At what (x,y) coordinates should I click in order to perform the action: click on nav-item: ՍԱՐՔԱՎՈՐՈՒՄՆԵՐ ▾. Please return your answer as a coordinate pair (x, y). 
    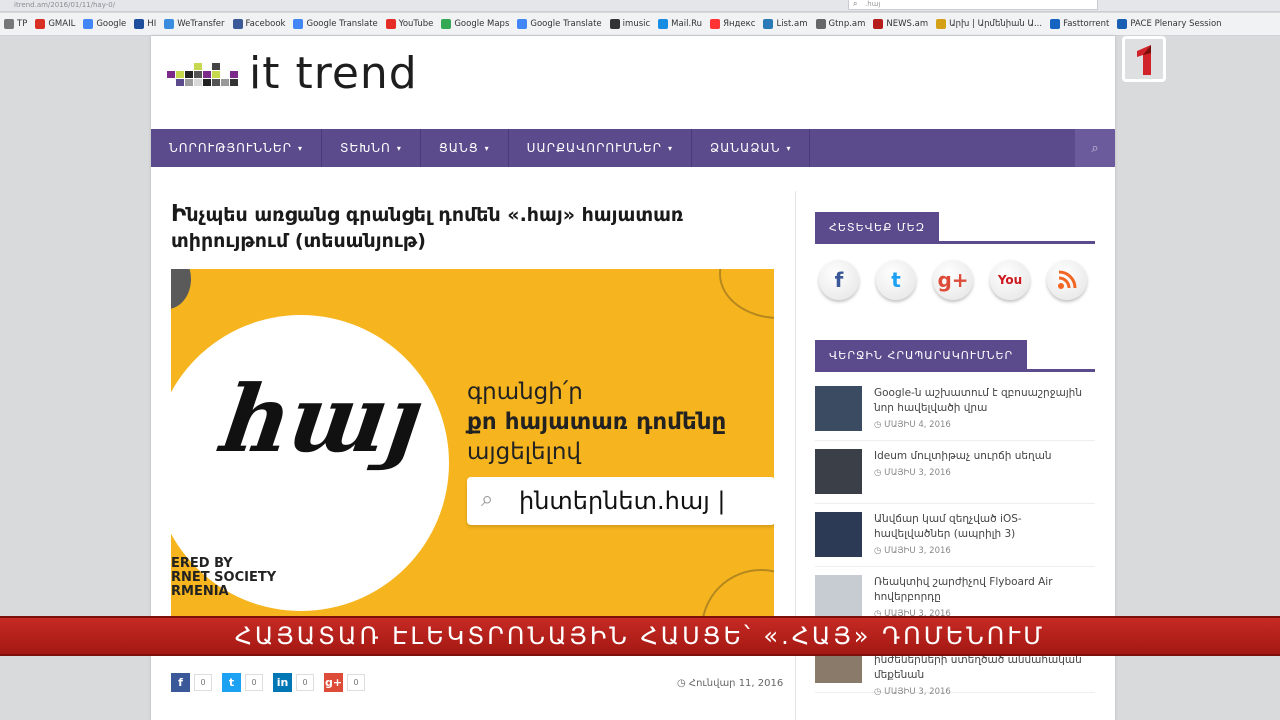
    Looking at the image, I should click on (601, 148).